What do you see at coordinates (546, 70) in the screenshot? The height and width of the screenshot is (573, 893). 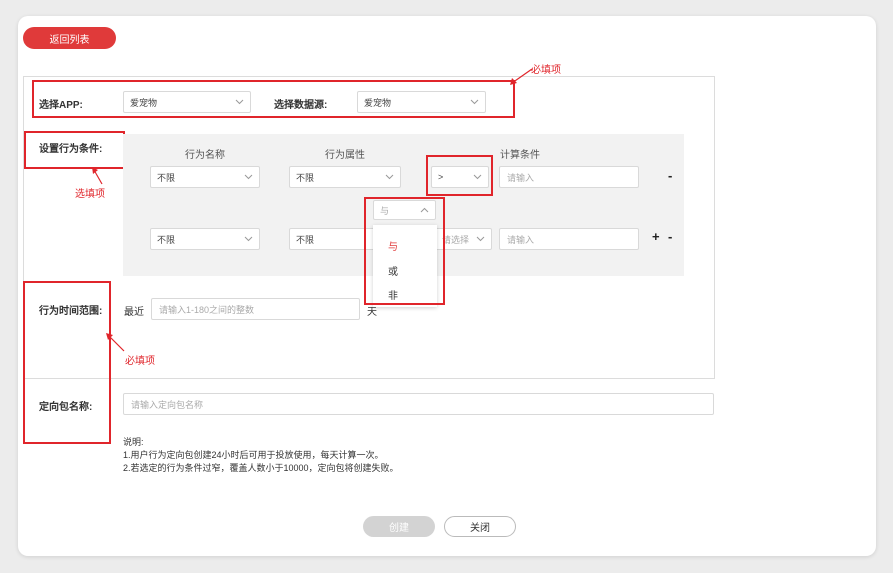 I see `required-annotation-top: 必填项` at bounding box center [546, 70].